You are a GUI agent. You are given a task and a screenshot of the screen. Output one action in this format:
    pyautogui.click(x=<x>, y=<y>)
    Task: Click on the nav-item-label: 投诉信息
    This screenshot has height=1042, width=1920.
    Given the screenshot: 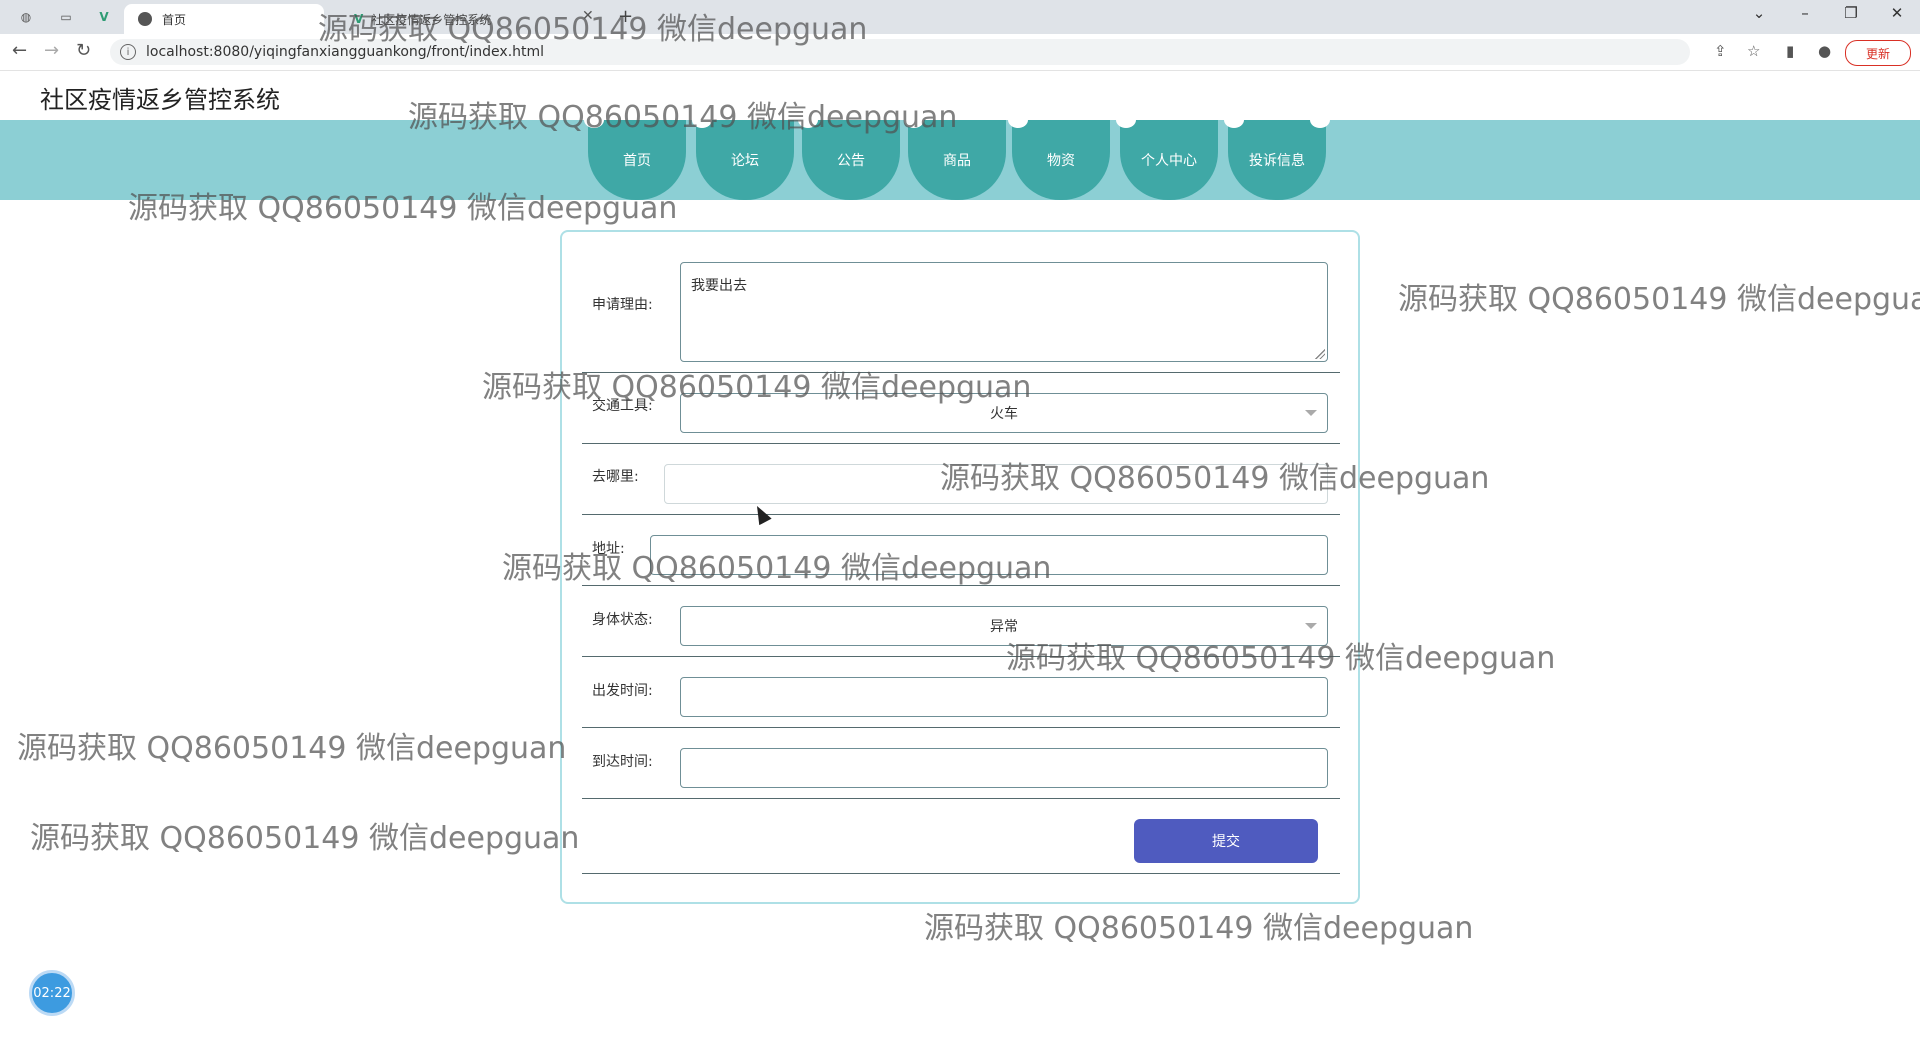 What is the action you would take?
    pyautogui.click(x=1277, y=161)
    